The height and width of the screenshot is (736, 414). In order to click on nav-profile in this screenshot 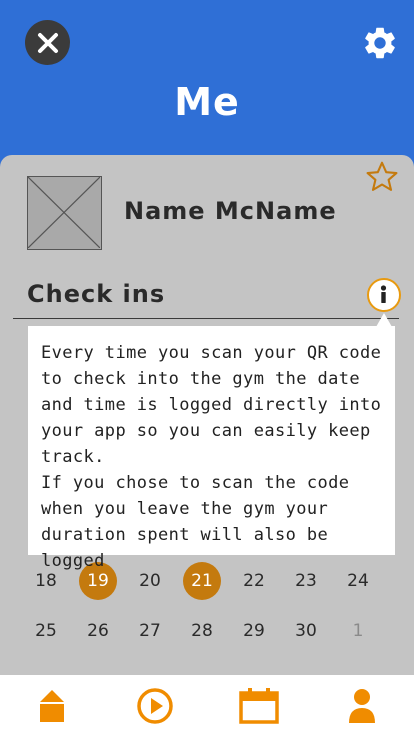, I will do `click(362, 706)`.